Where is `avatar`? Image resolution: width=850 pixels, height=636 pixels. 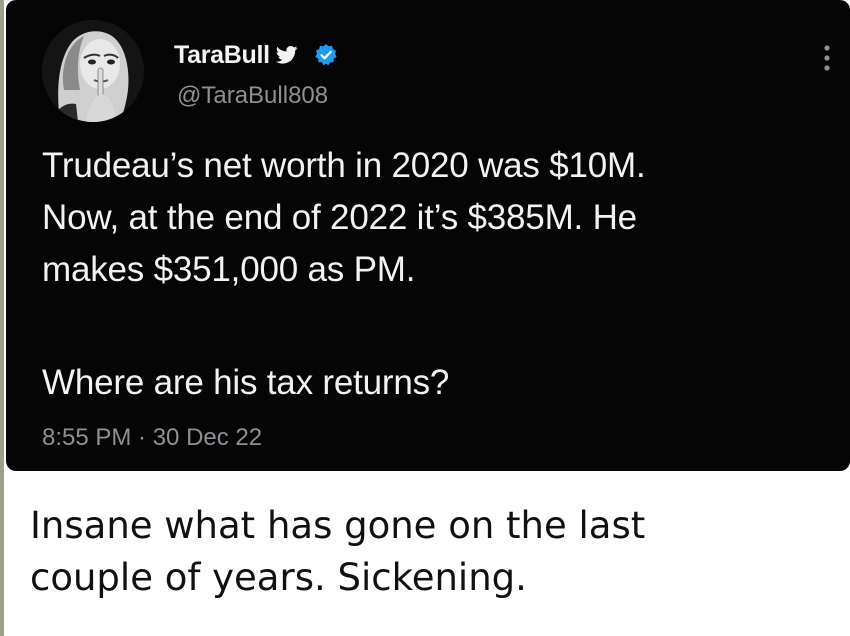
avatar is located at coordinates (93, 71).